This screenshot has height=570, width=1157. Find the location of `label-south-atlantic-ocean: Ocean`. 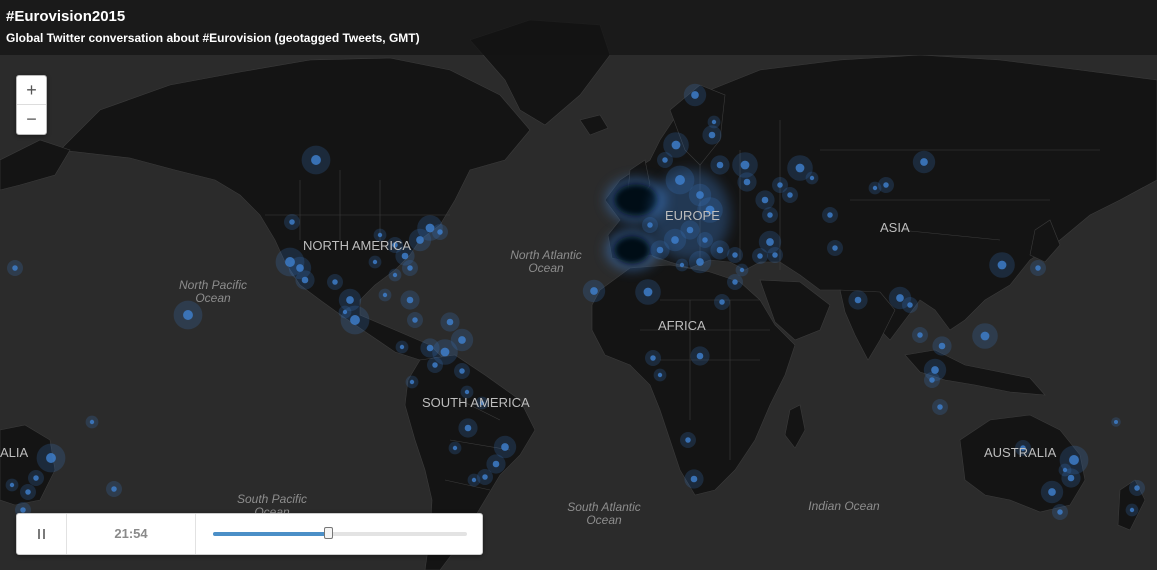

label-south-atlantic-ocean: Ocean is located at coordinates (604, 520).